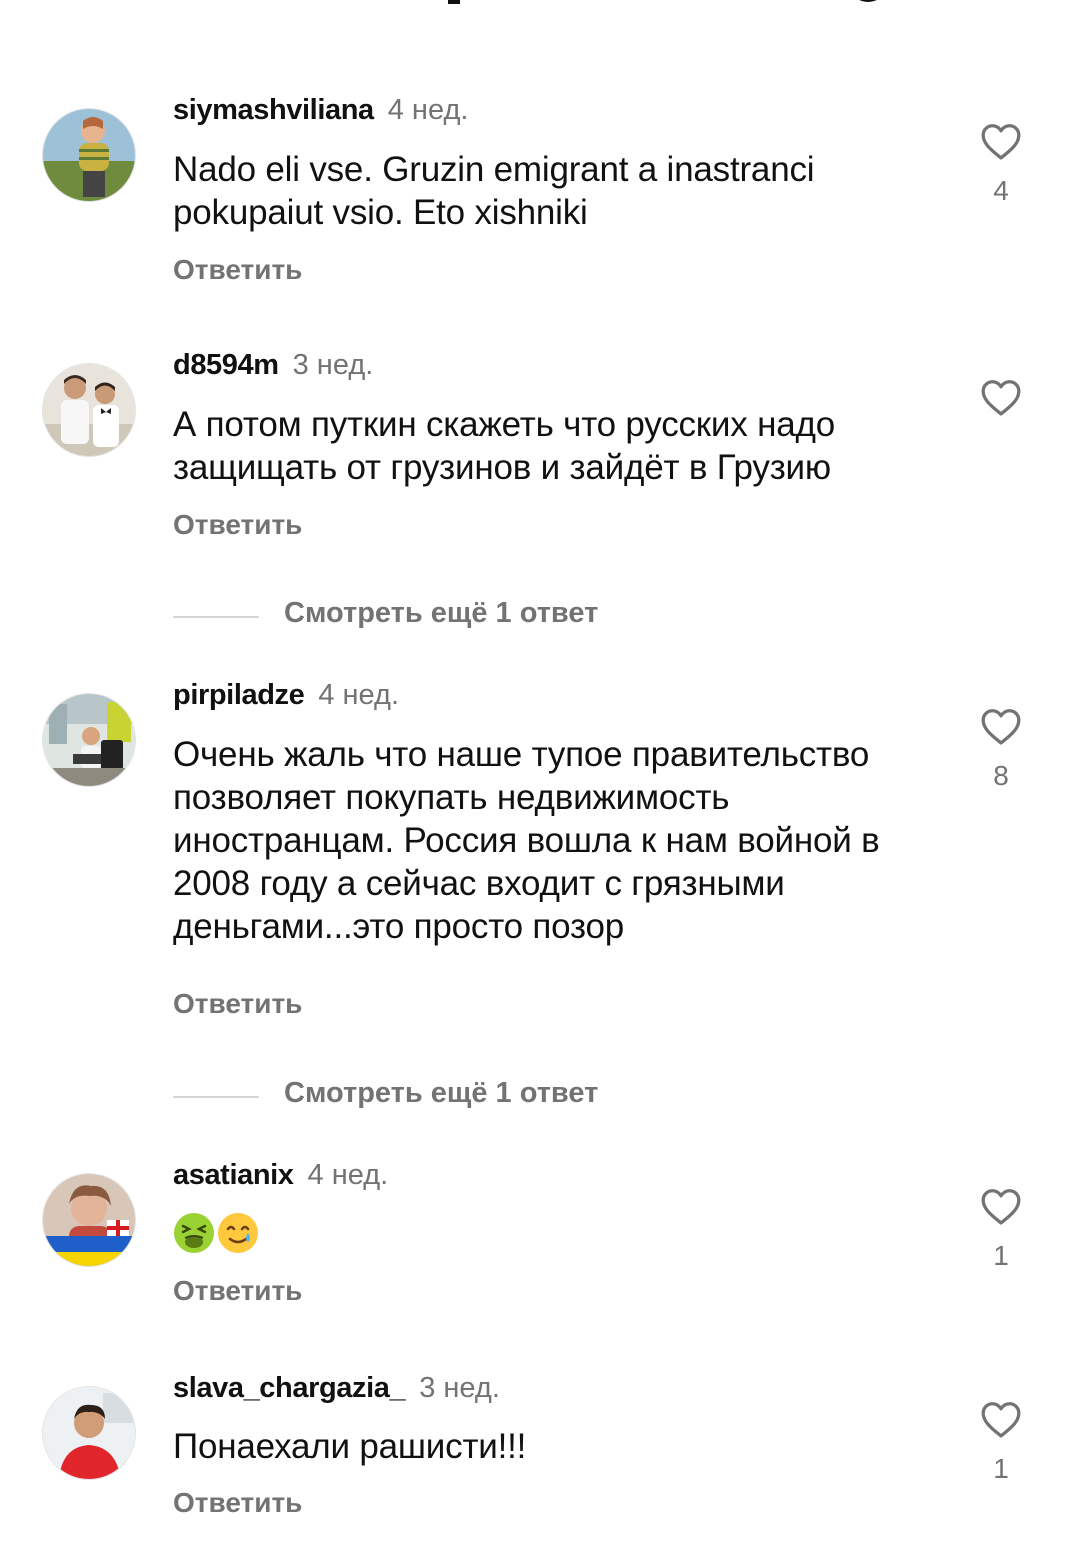  Describe the element at coordinates (273, 110) in the screenshot. I see `username: siymashviliana` at that location.